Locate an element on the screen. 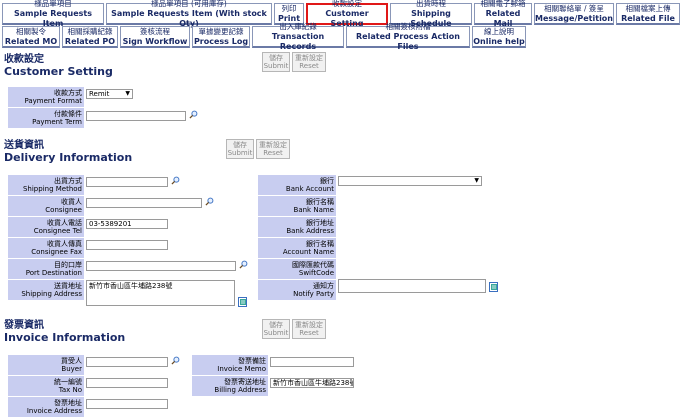 The image size is (684, 420). consignee-input is located at coordinates (144, 203).